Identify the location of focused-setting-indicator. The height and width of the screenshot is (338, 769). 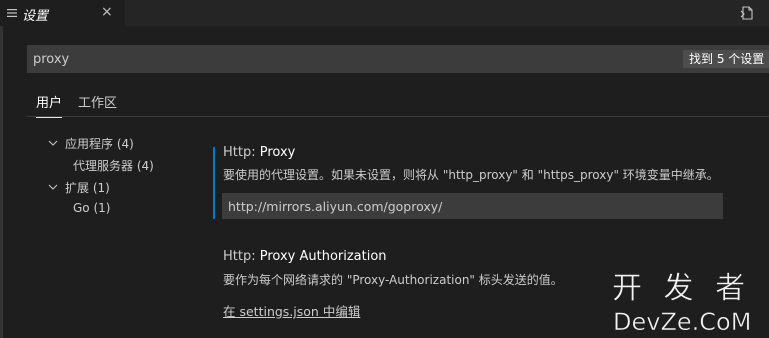
(214, 183).